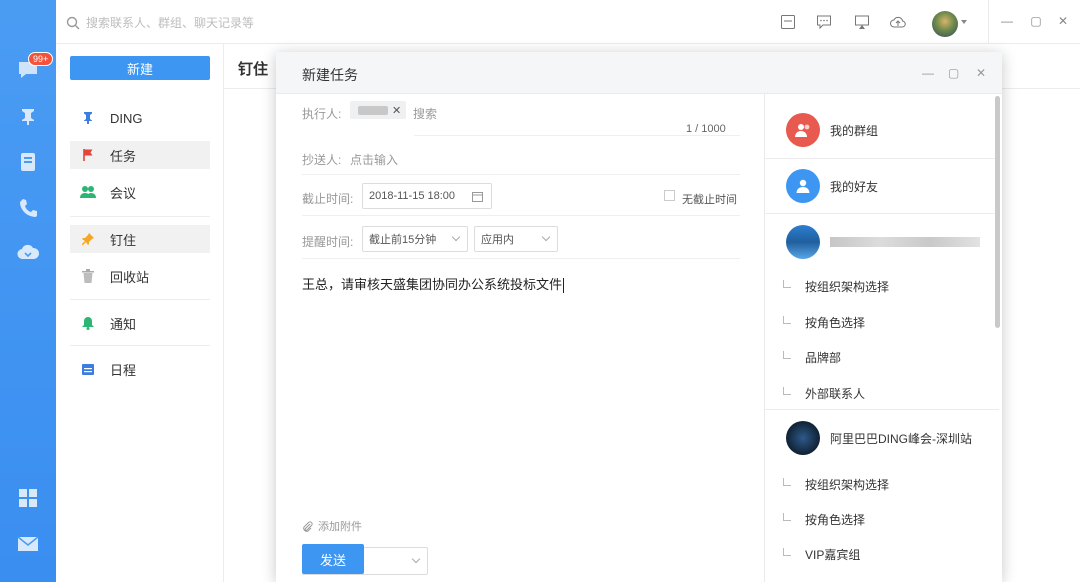  Describe the element at coordinates (28, 544) in the screenshot. I see `mail-icon` at that location.